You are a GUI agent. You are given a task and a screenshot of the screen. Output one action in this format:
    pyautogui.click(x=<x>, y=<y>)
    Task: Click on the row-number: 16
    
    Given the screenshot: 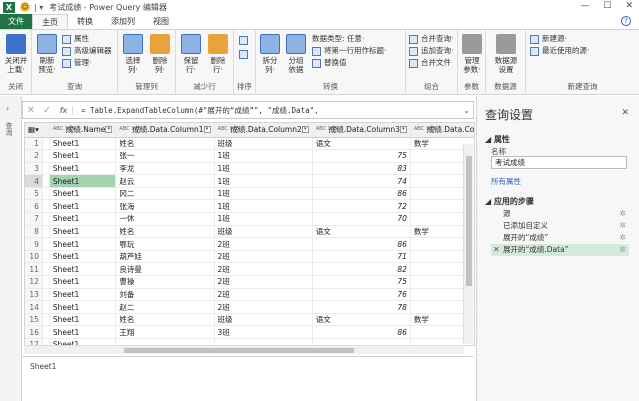 What is the action you would take?
    pyautogui.click(x=34, y=332)
    